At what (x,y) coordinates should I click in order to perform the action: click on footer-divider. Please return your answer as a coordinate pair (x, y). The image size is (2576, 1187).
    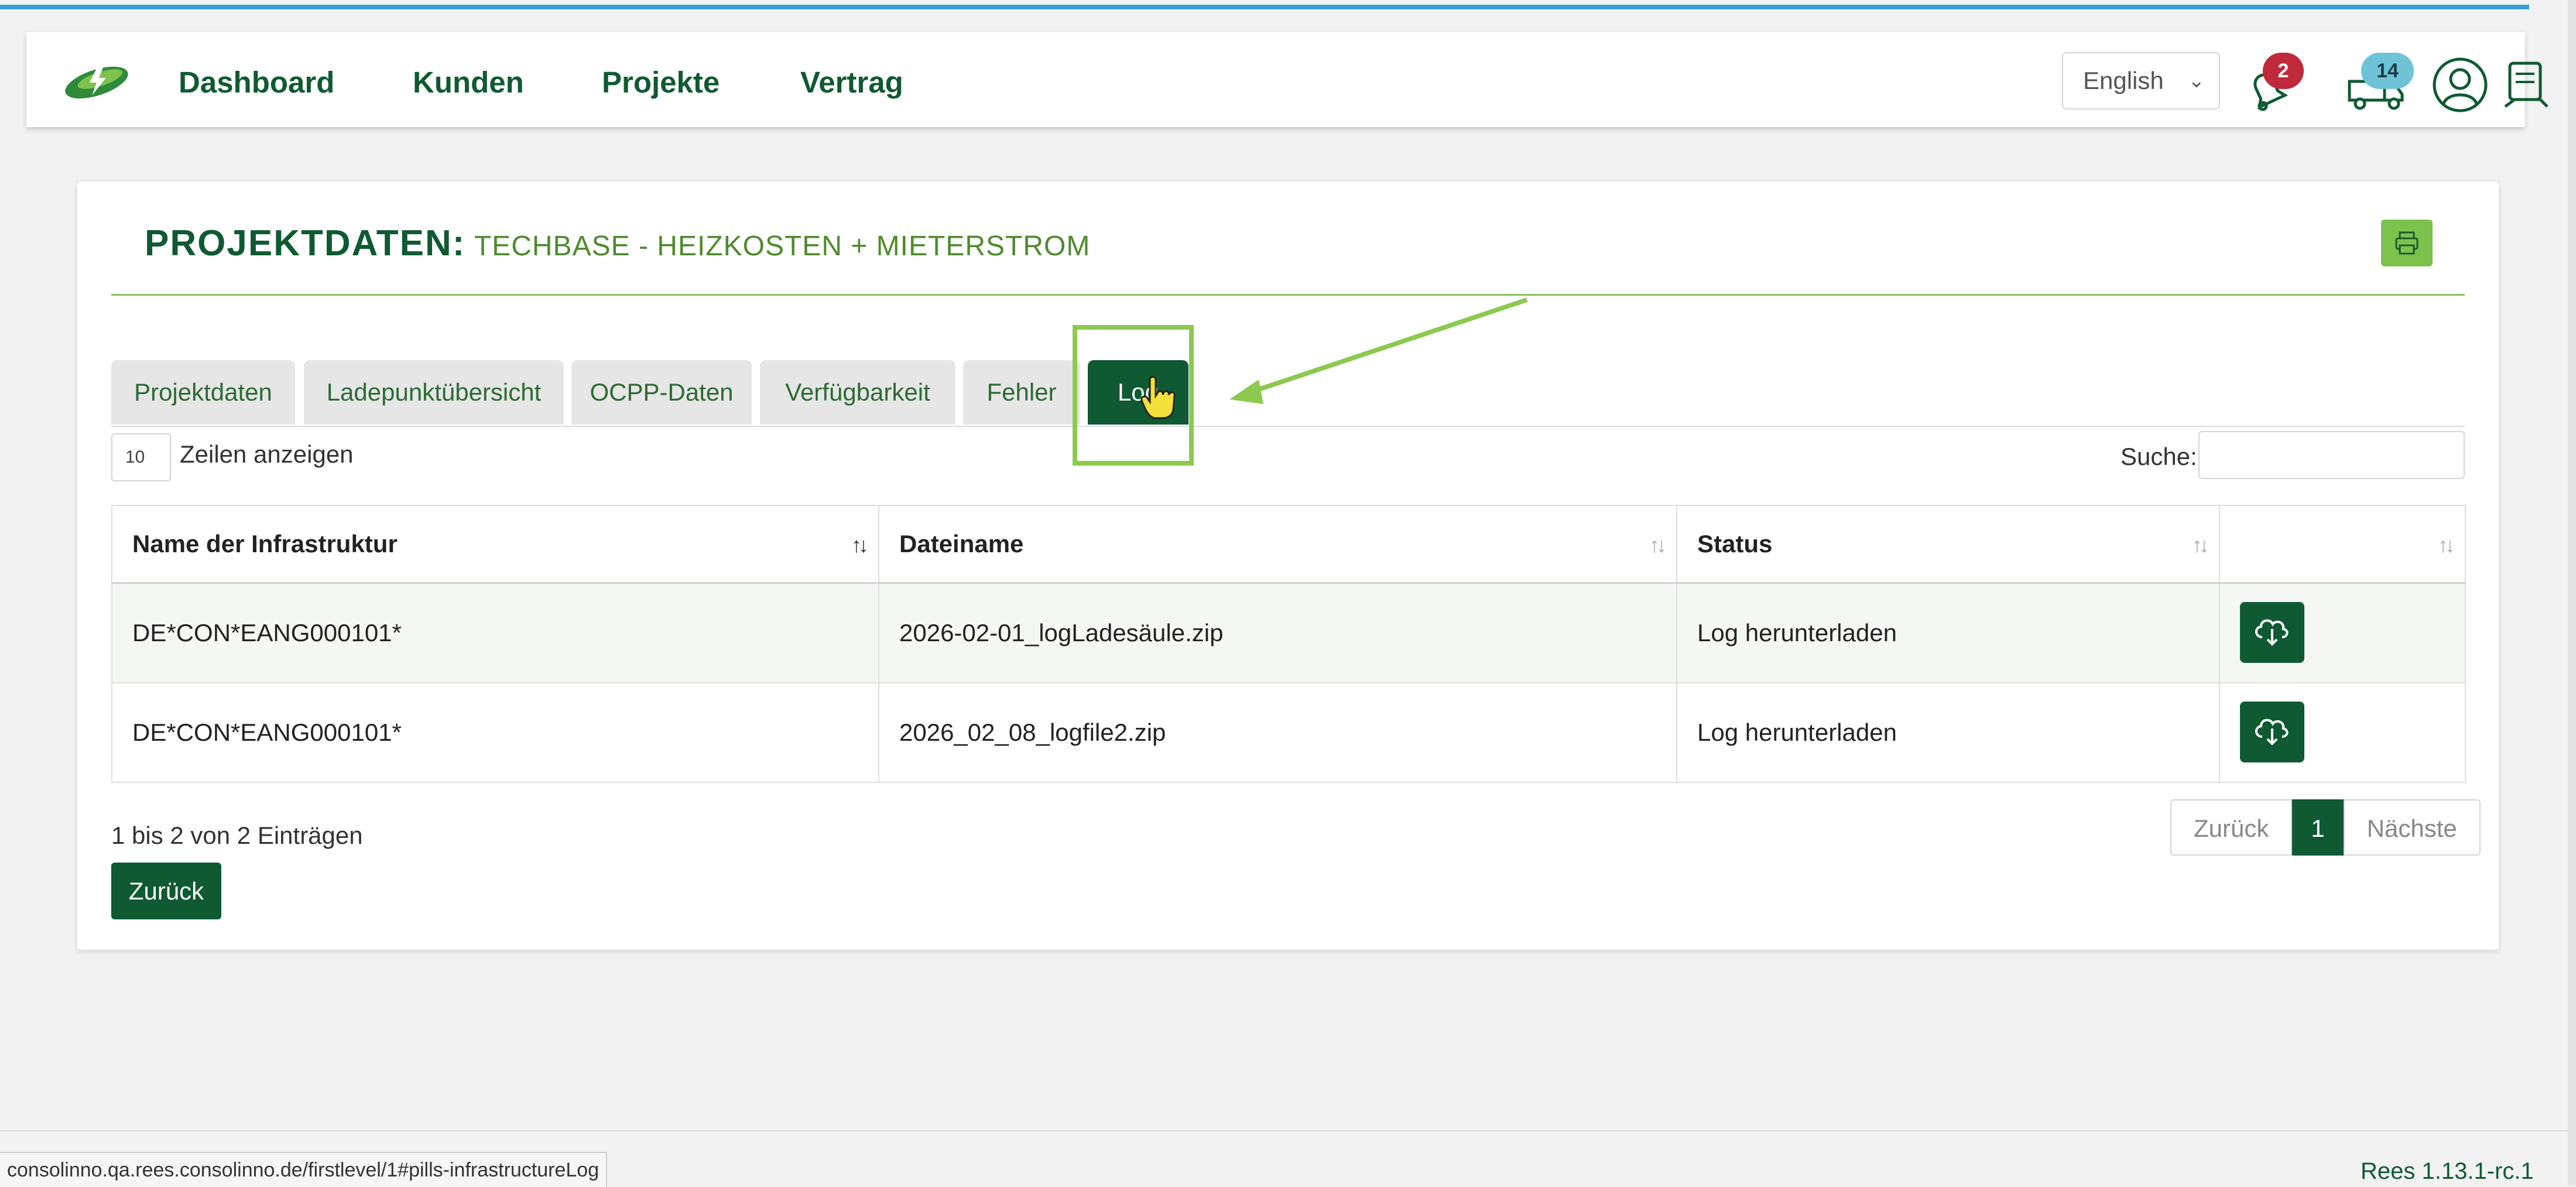
    Looking at the image, I should click on (1284, 1130).